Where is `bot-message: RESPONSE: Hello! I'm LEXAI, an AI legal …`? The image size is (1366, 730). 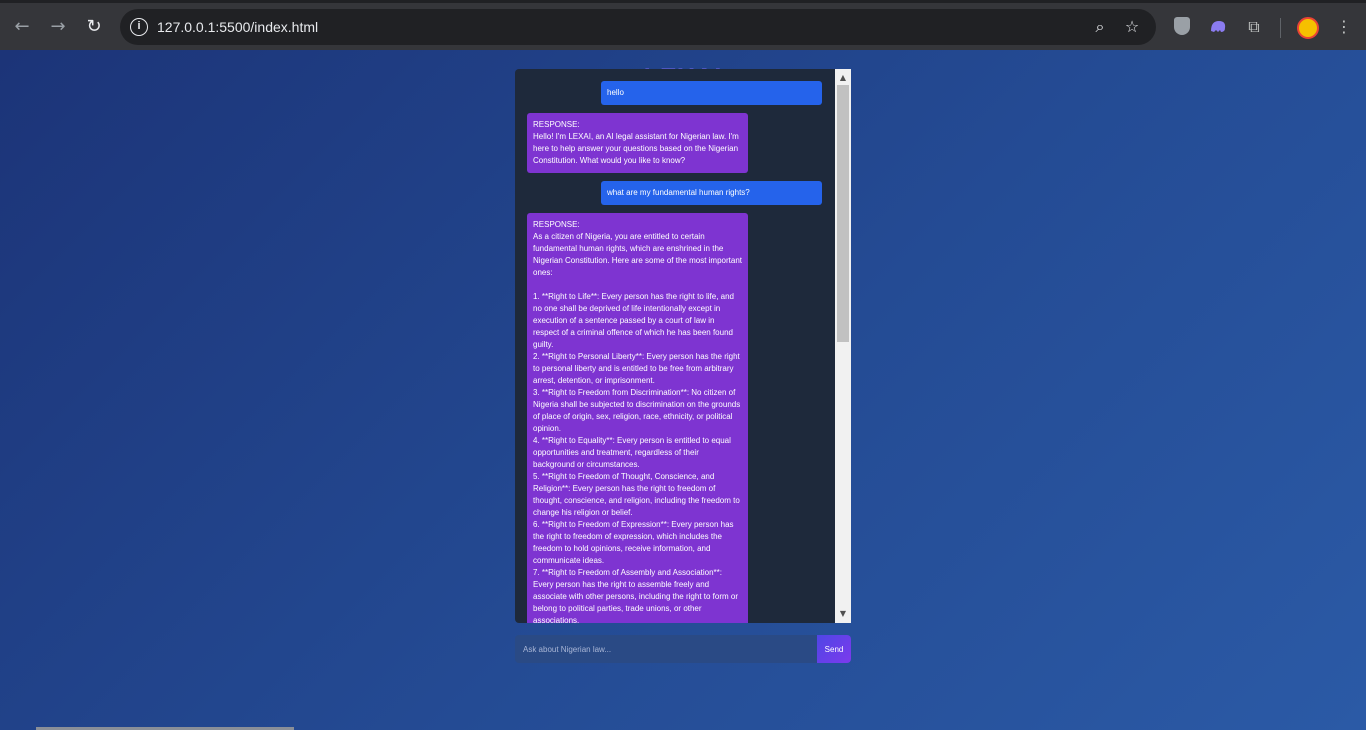 bot-message: RESPONSE: Hello! I'm LEXAI, an AI legal … is located at coordinates (637, 143).